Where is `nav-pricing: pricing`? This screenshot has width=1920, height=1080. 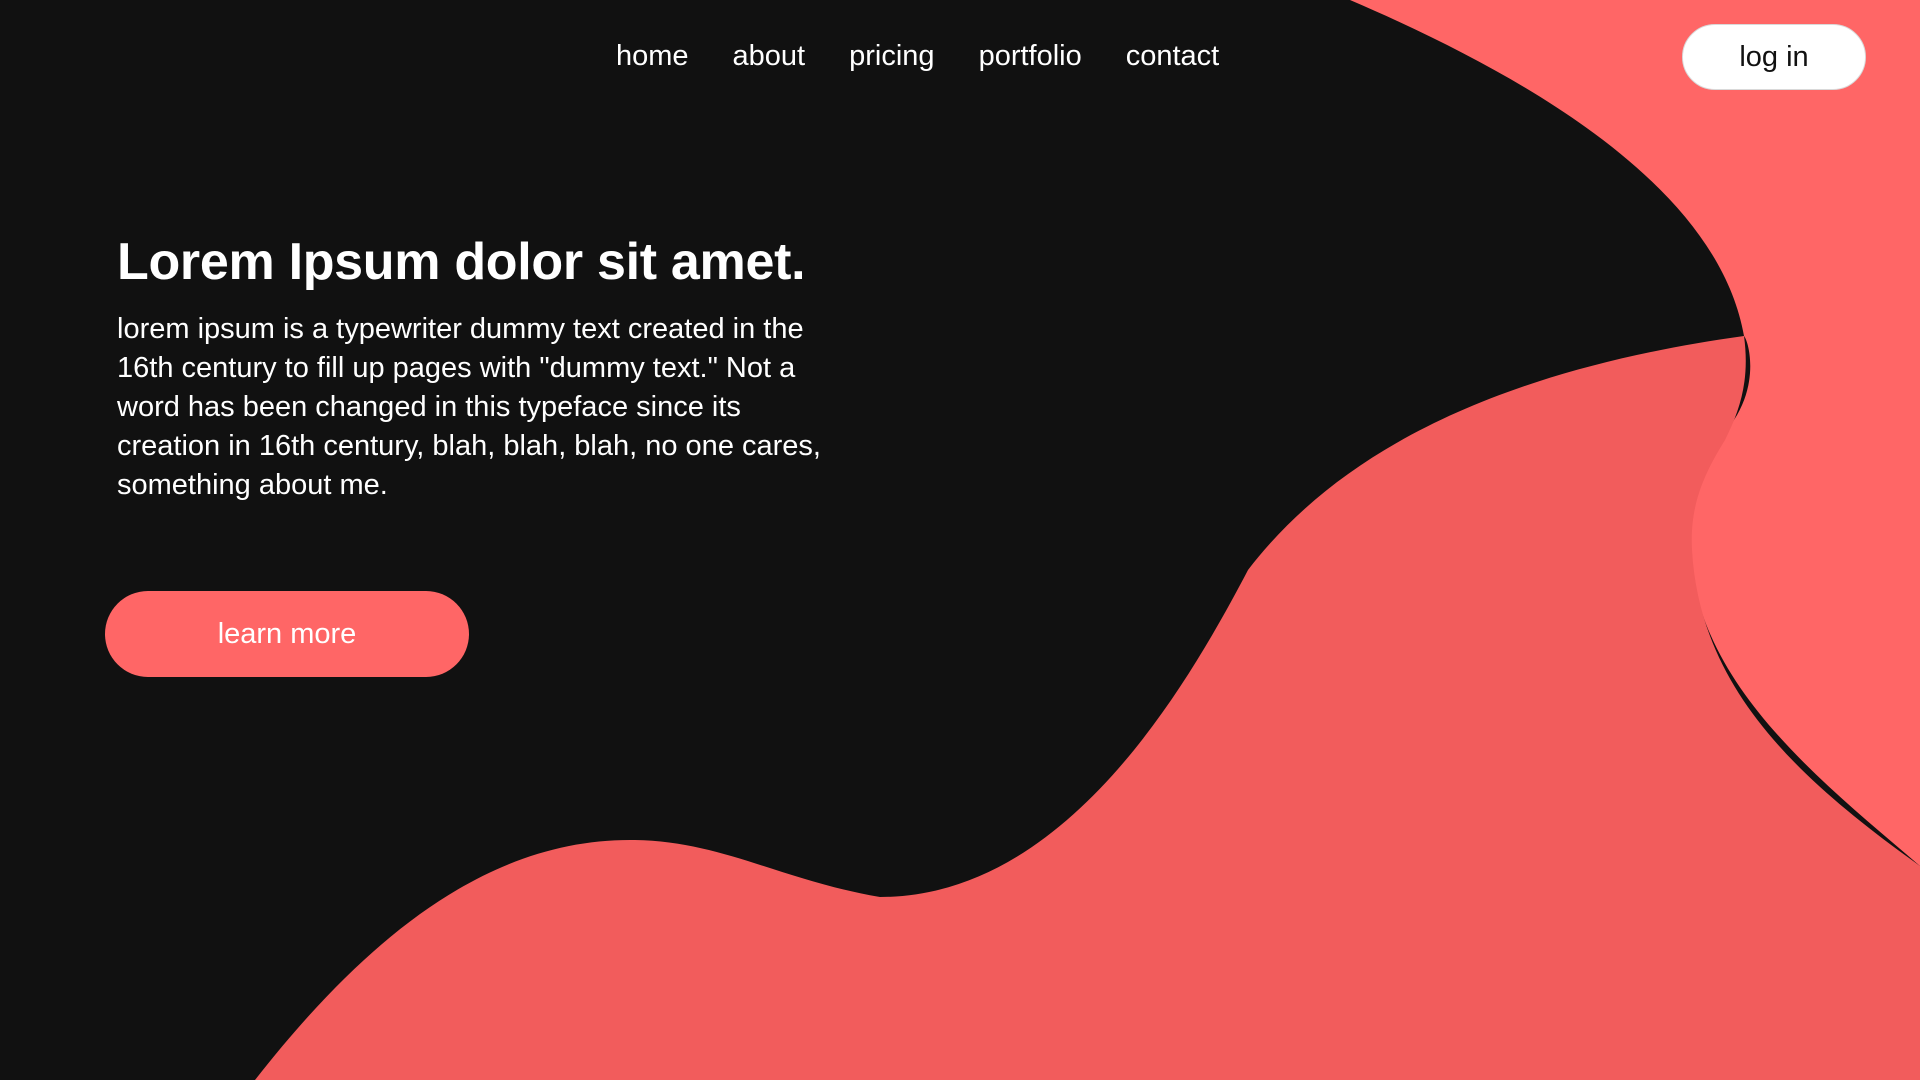
nav-pricing: pricing is located at coordinates (891, 56).